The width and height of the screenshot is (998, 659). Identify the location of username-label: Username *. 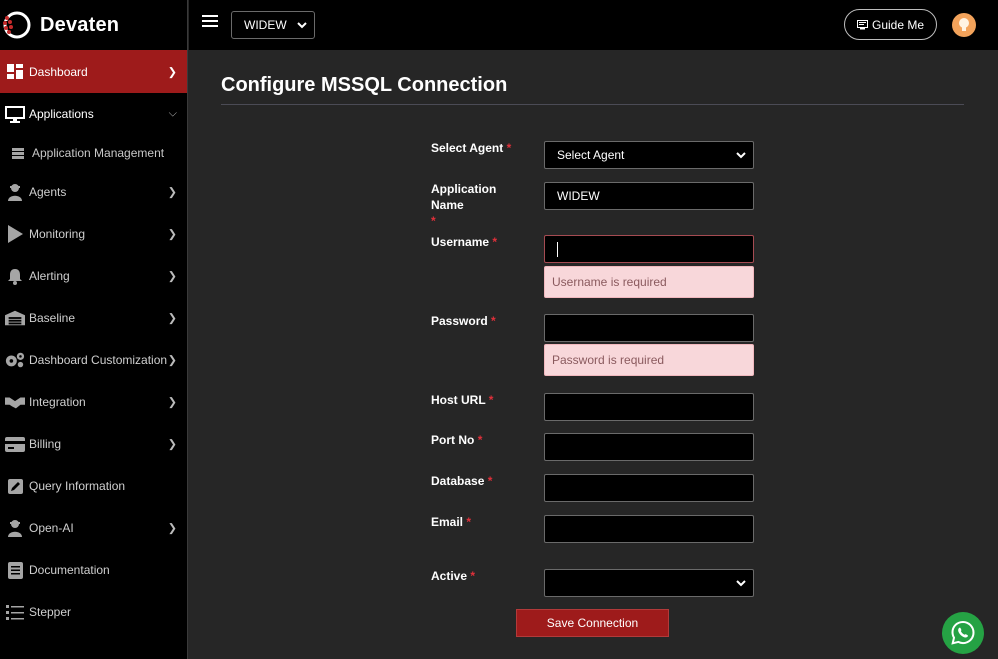
(464, 242).